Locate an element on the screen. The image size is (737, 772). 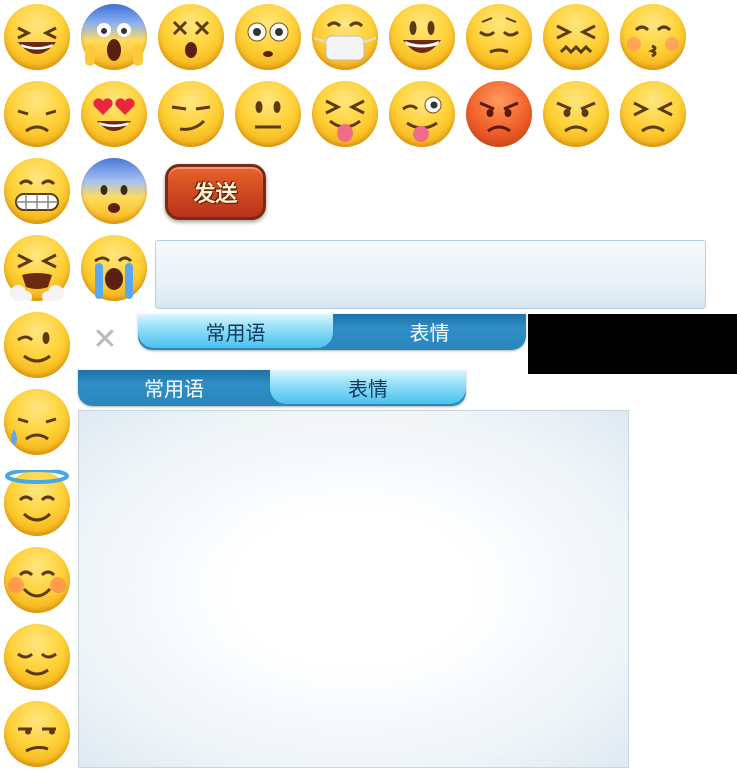
angry-red-face-icon is located at coordinates (499, 114).